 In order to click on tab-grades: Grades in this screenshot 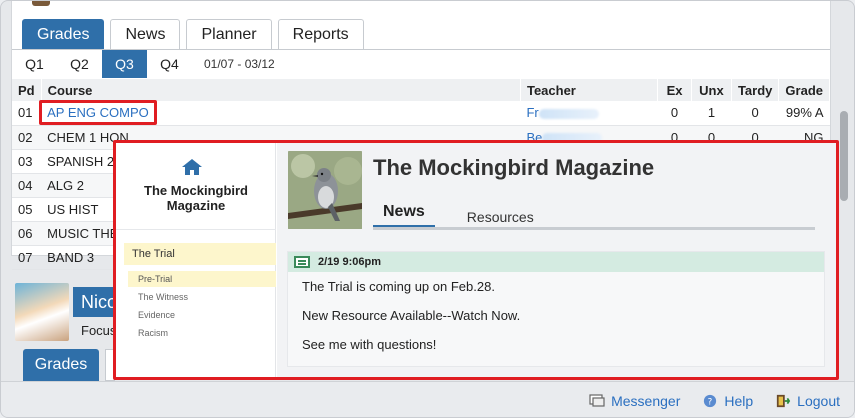, I will do `click(63, 34)`.